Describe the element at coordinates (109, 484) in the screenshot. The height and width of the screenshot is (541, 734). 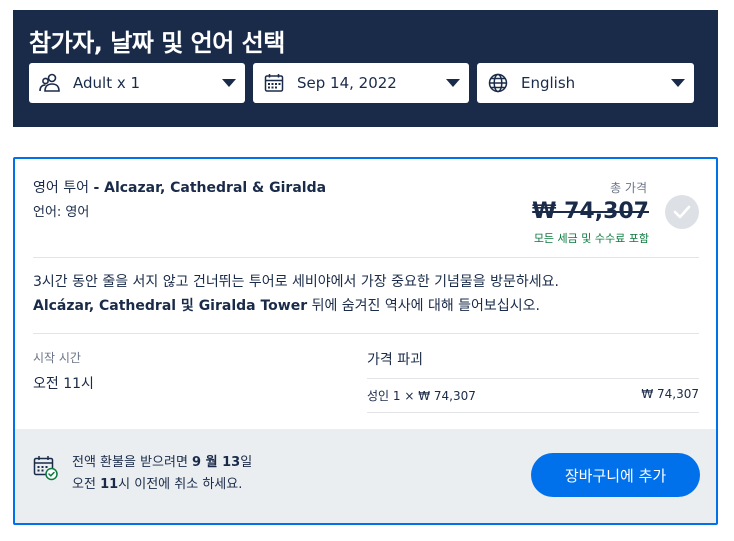
I see `cancel-time: 11` at that location.